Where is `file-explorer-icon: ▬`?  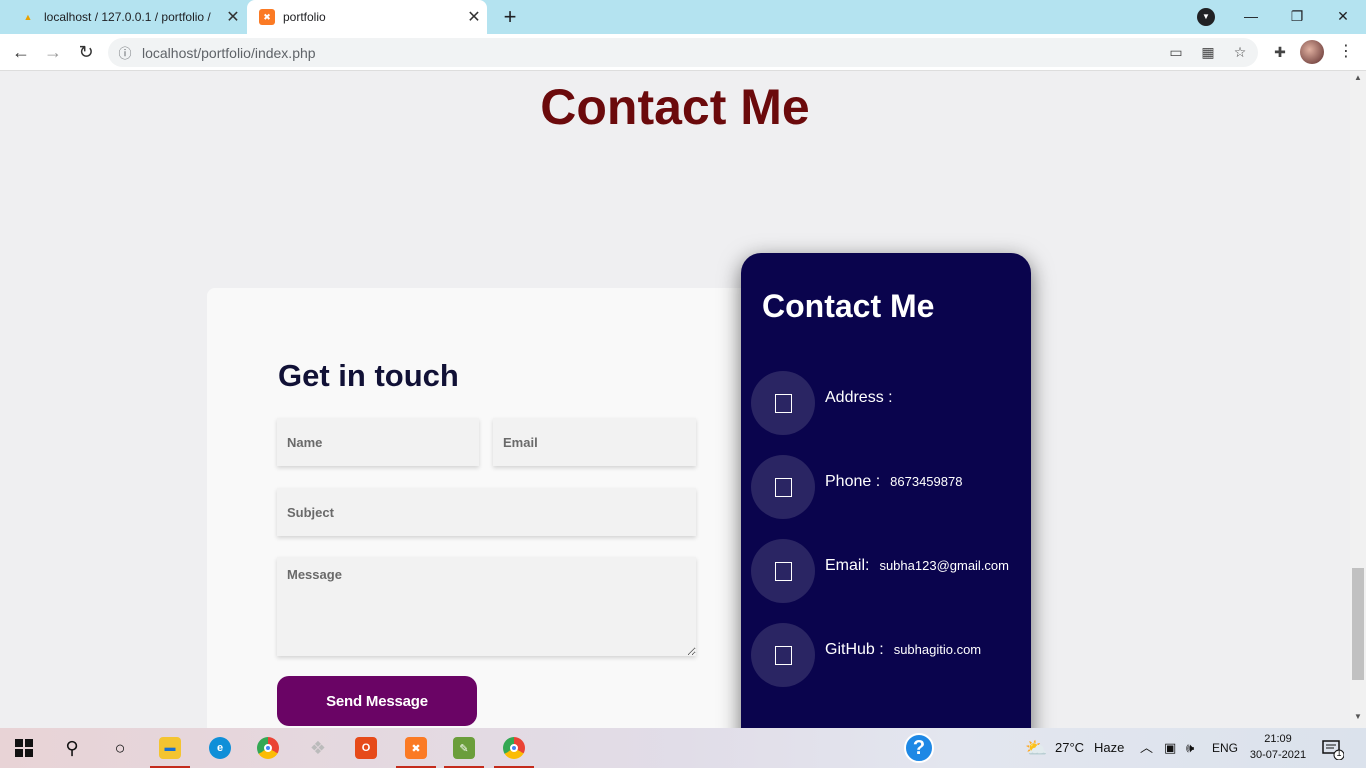 file-explorer-icon: ▬ is located at coordinates (170, 748).